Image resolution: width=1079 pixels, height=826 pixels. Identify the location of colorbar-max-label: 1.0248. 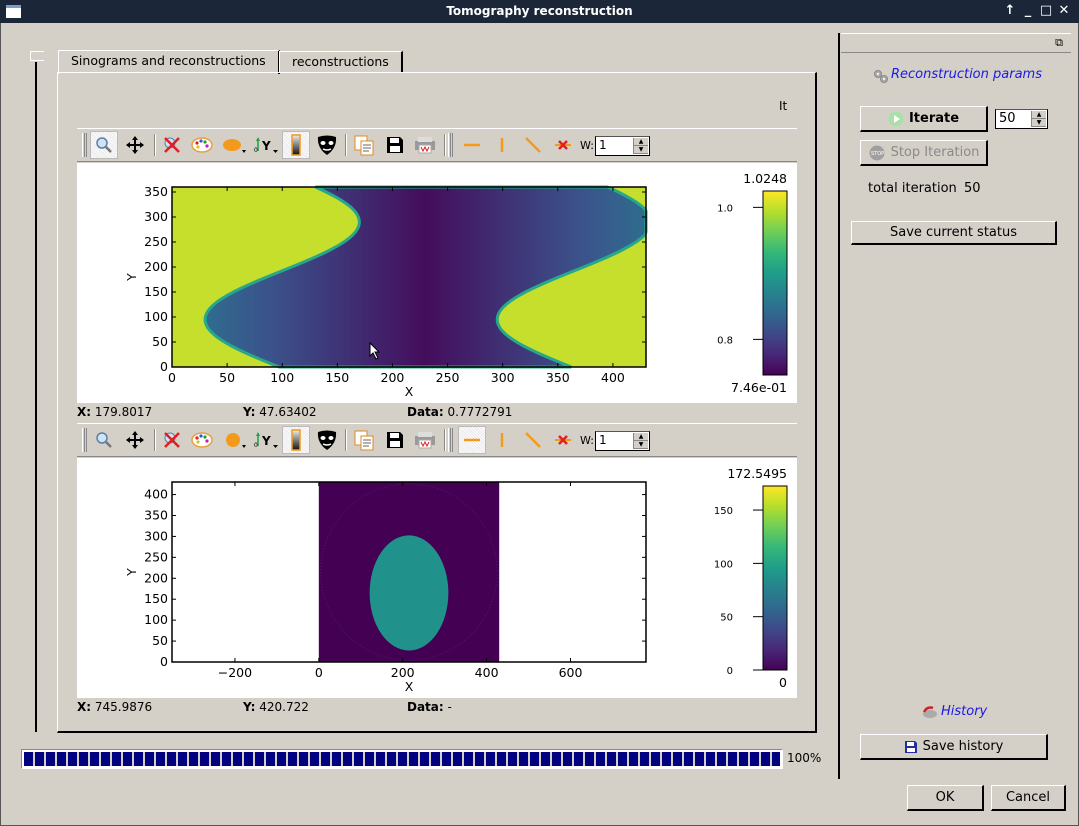
(765, 178).